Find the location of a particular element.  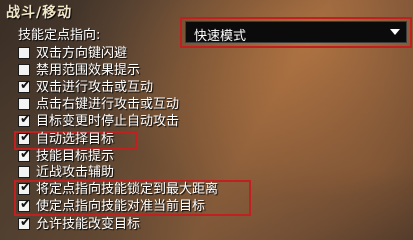

option-label: 目标变更时停止自动攻击 is located at coordinates (108, 121).